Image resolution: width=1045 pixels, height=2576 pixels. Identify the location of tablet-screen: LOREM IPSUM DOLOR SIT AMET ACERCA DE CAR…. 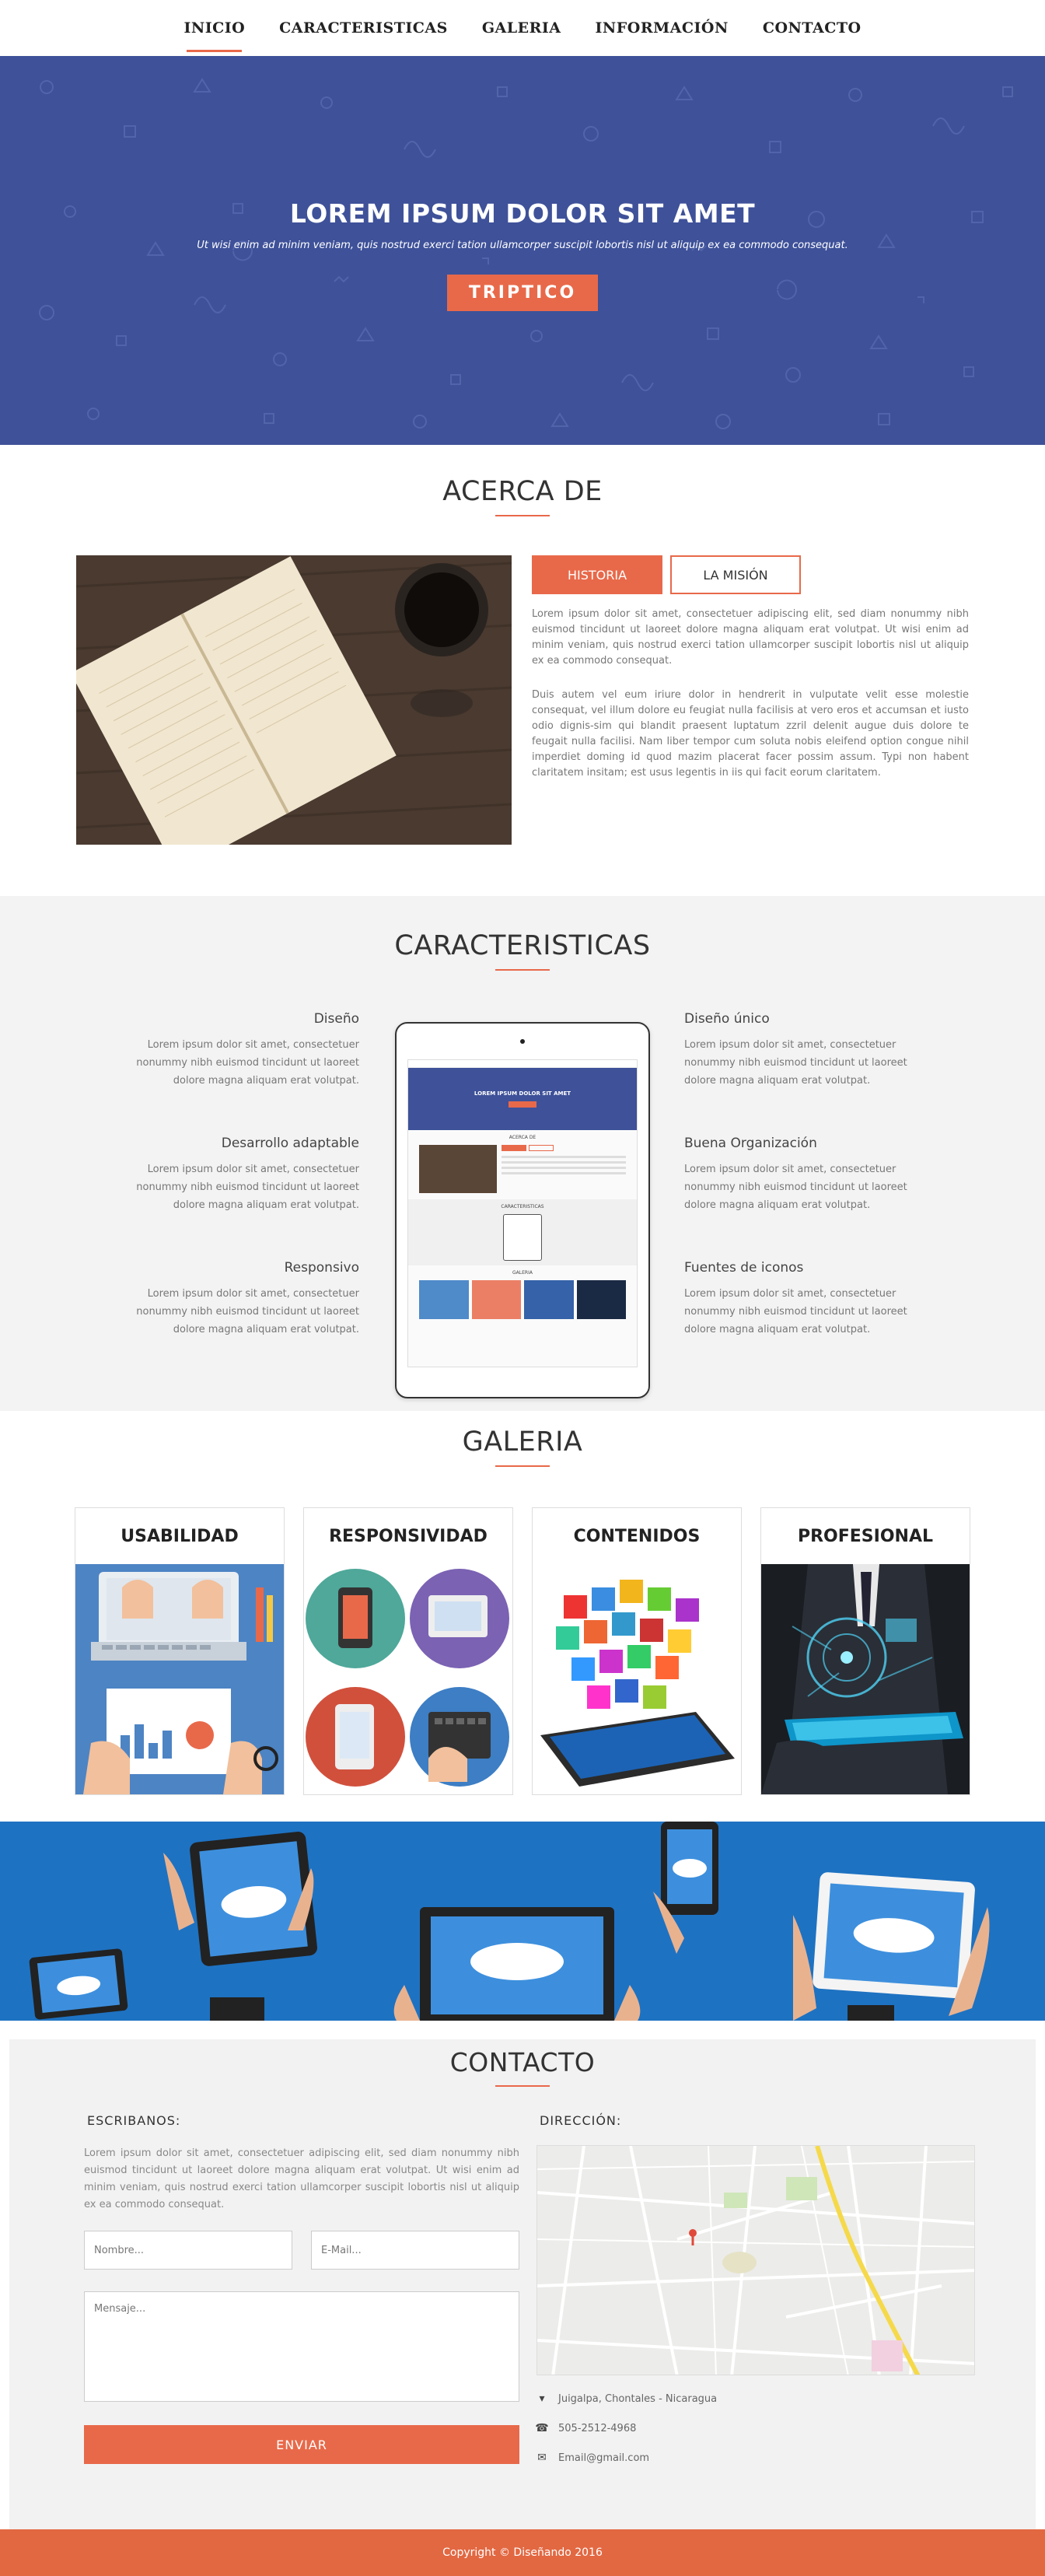
(522, 1213).